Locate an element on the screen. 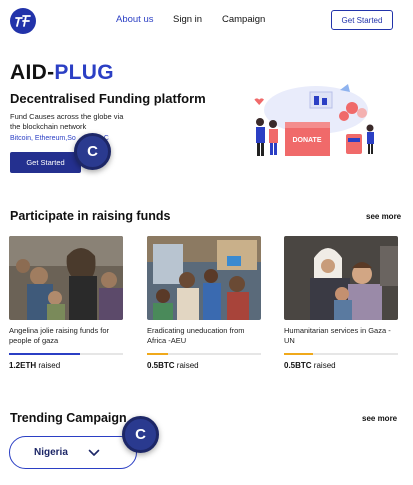 Image resolution: width=413 pixels, height=485 pixels. hero-get-started-button: Get Started is located at coordinates (45, 162).